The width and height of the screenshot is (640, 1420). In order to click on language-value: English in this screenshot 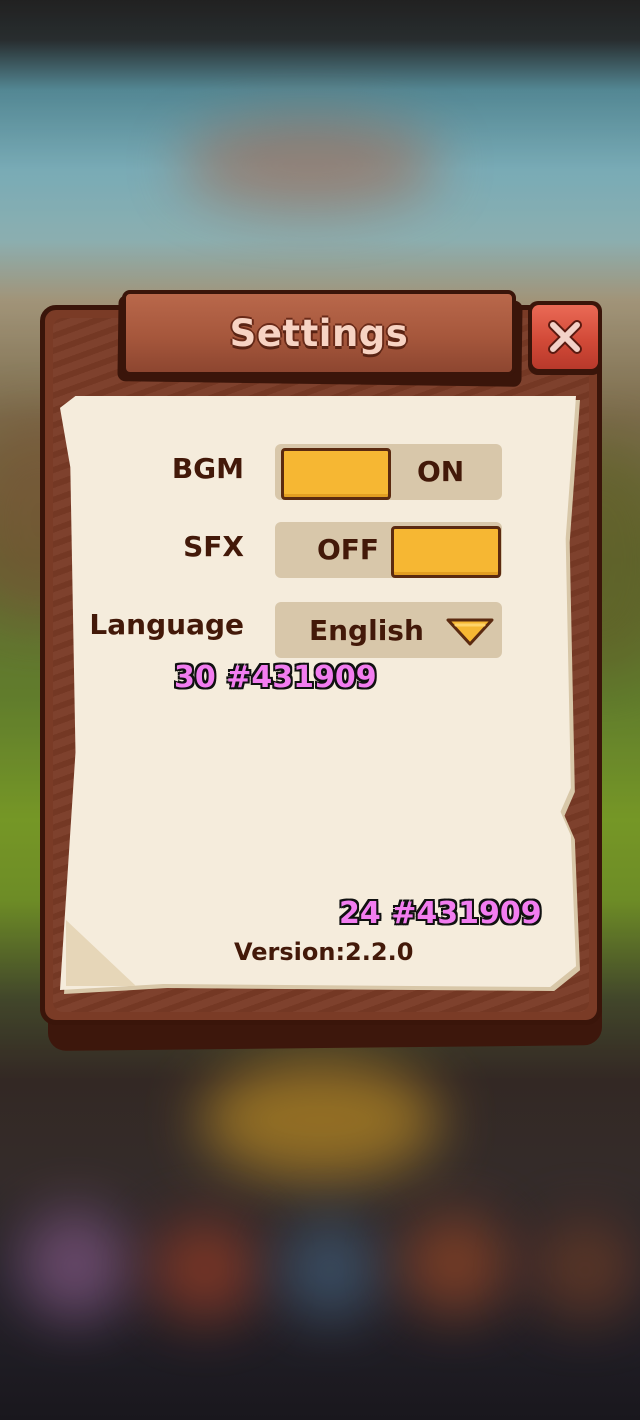, I will do `click(366, 630)`.